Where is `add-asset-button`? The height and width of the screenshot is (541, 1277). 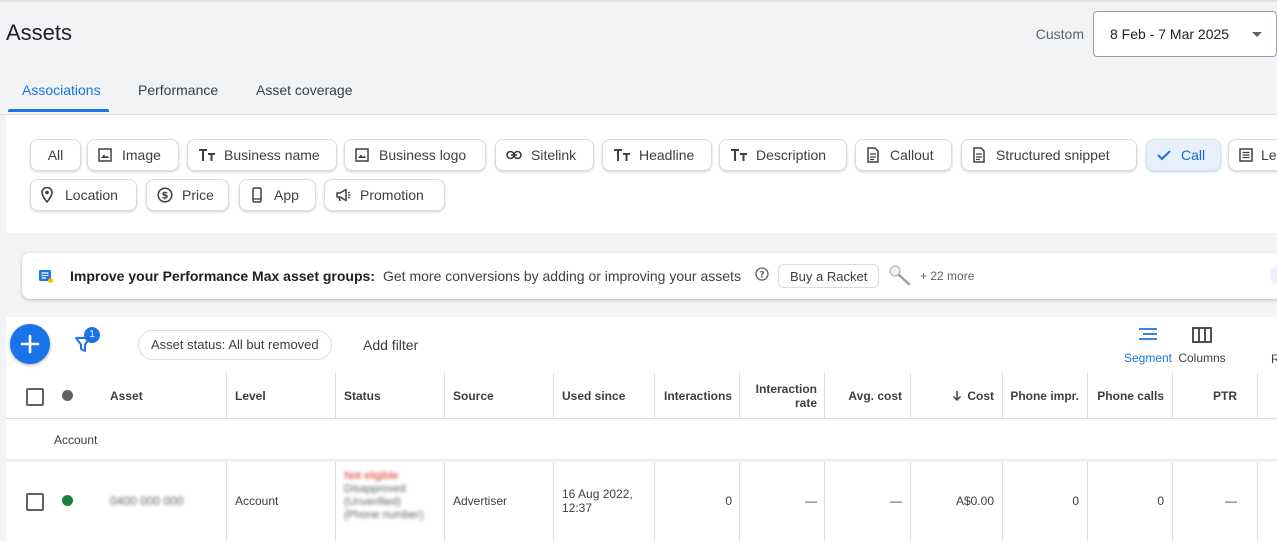
add-asset-button is located at coordinates (30, 344).